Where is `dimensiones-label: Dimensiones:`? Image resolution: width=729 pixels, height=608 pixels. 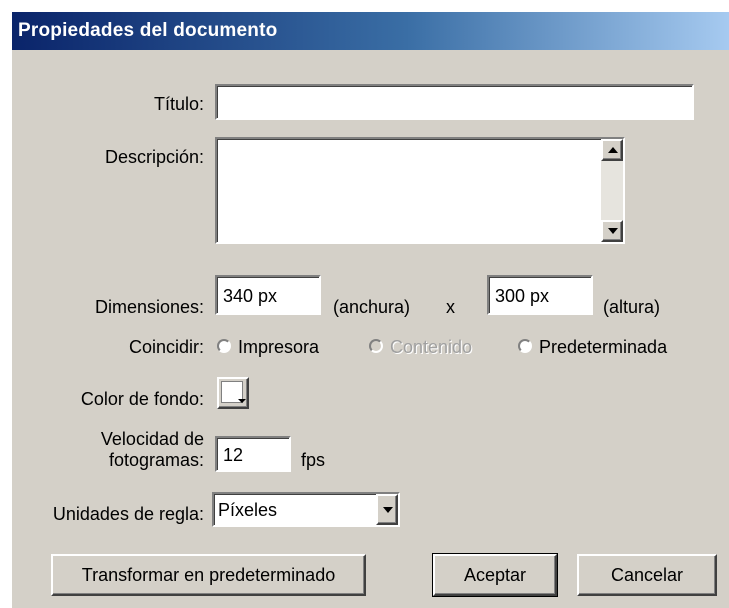
dimensiones-label: Dimensiones: is located at coordinates (149, 307).